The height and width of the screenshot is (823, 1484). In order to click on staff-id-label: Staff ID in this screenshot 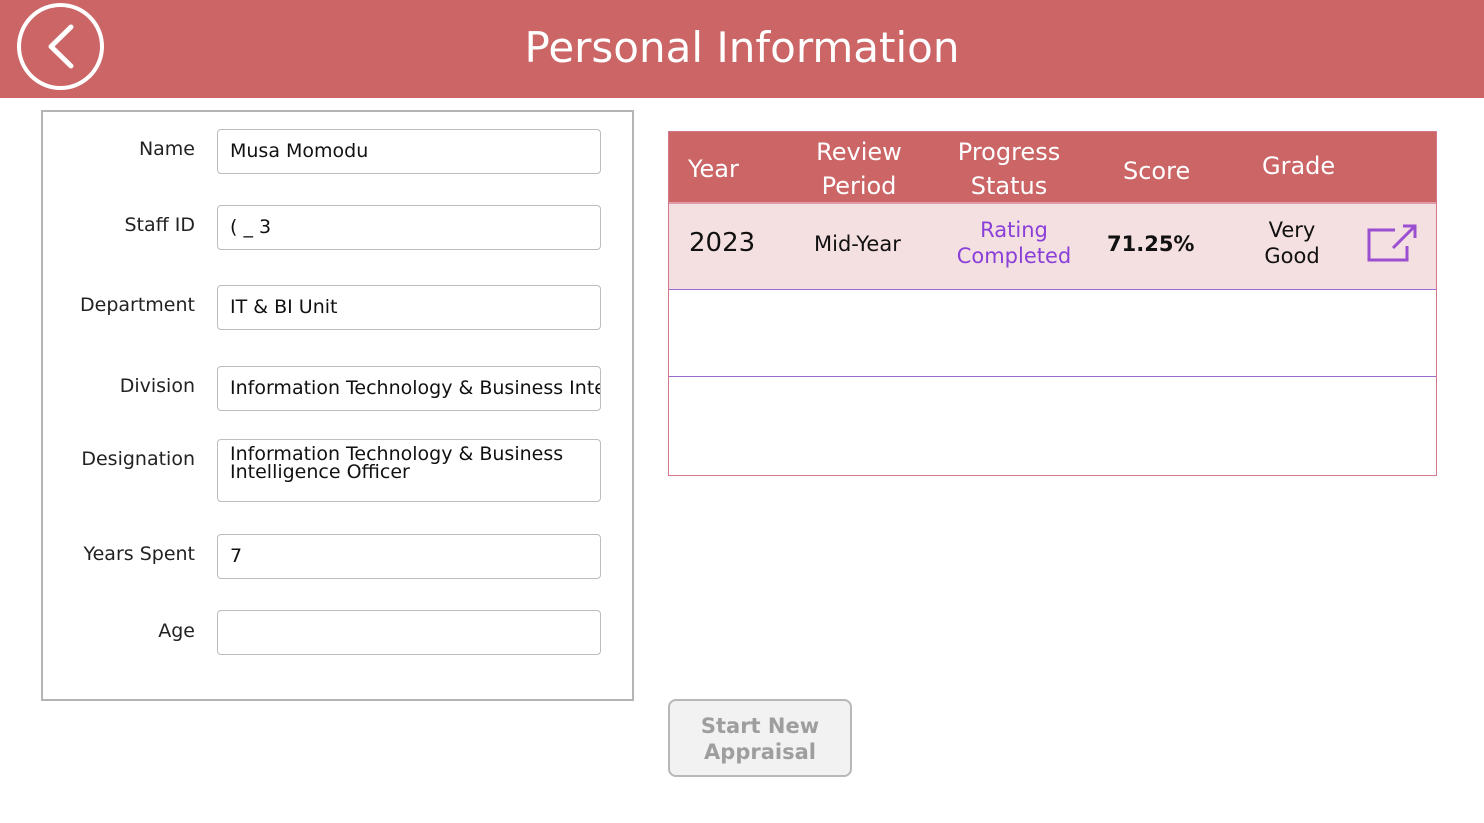, I will do `click(159, 225)`.